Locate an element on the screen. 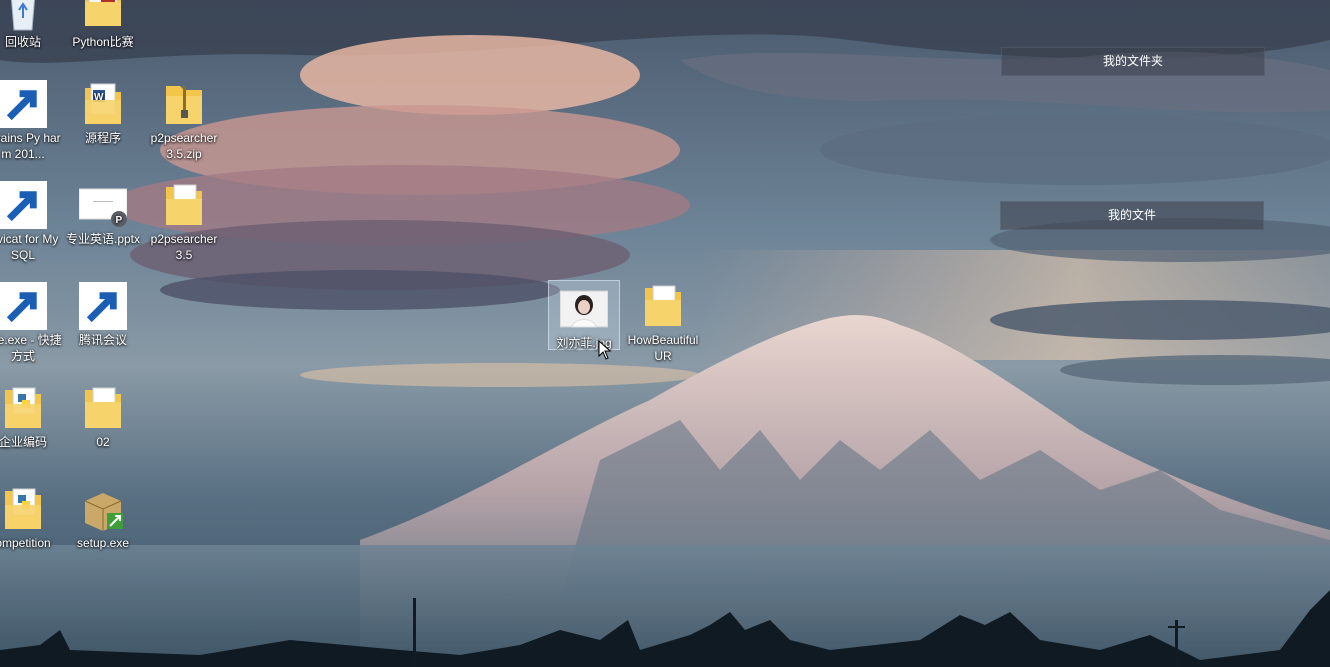  desktop-icon-vscode: ode.exe - 快捷方式 is located at coordinates (31, 323).